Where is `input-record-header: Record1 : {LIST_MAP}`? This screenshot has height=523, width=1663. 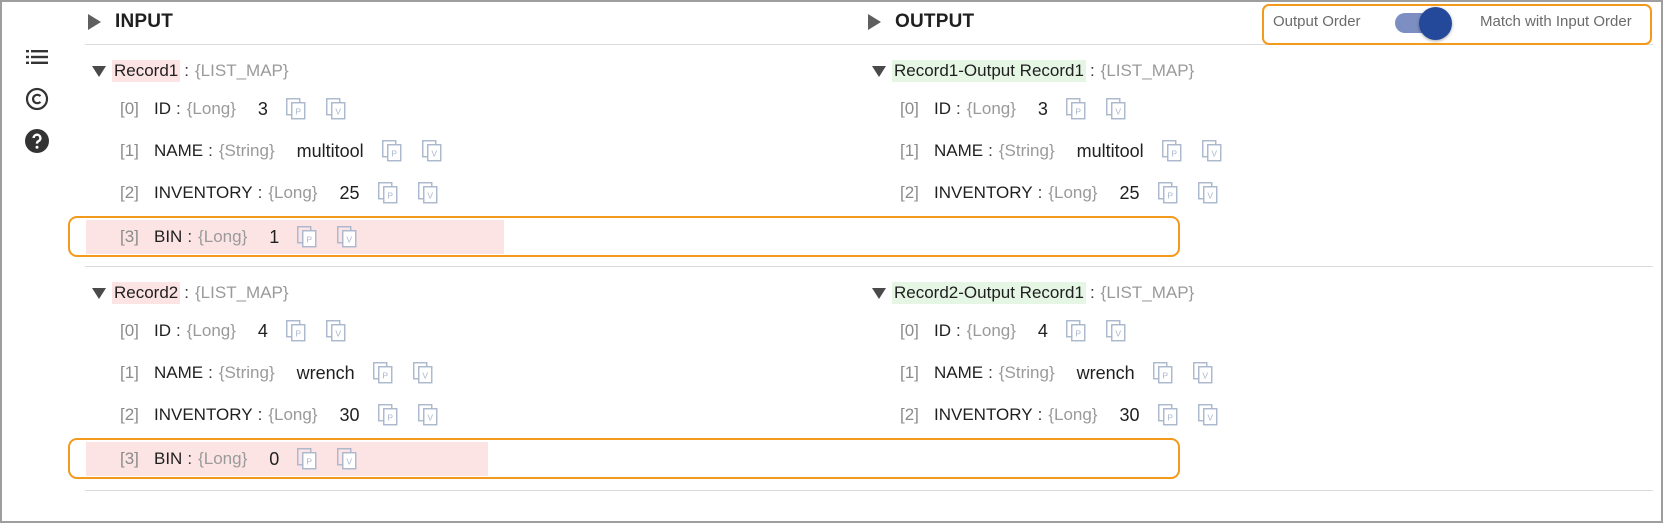 input-record-header: Record1 : {LIST_MAP} is located at coordinates (190, 71).